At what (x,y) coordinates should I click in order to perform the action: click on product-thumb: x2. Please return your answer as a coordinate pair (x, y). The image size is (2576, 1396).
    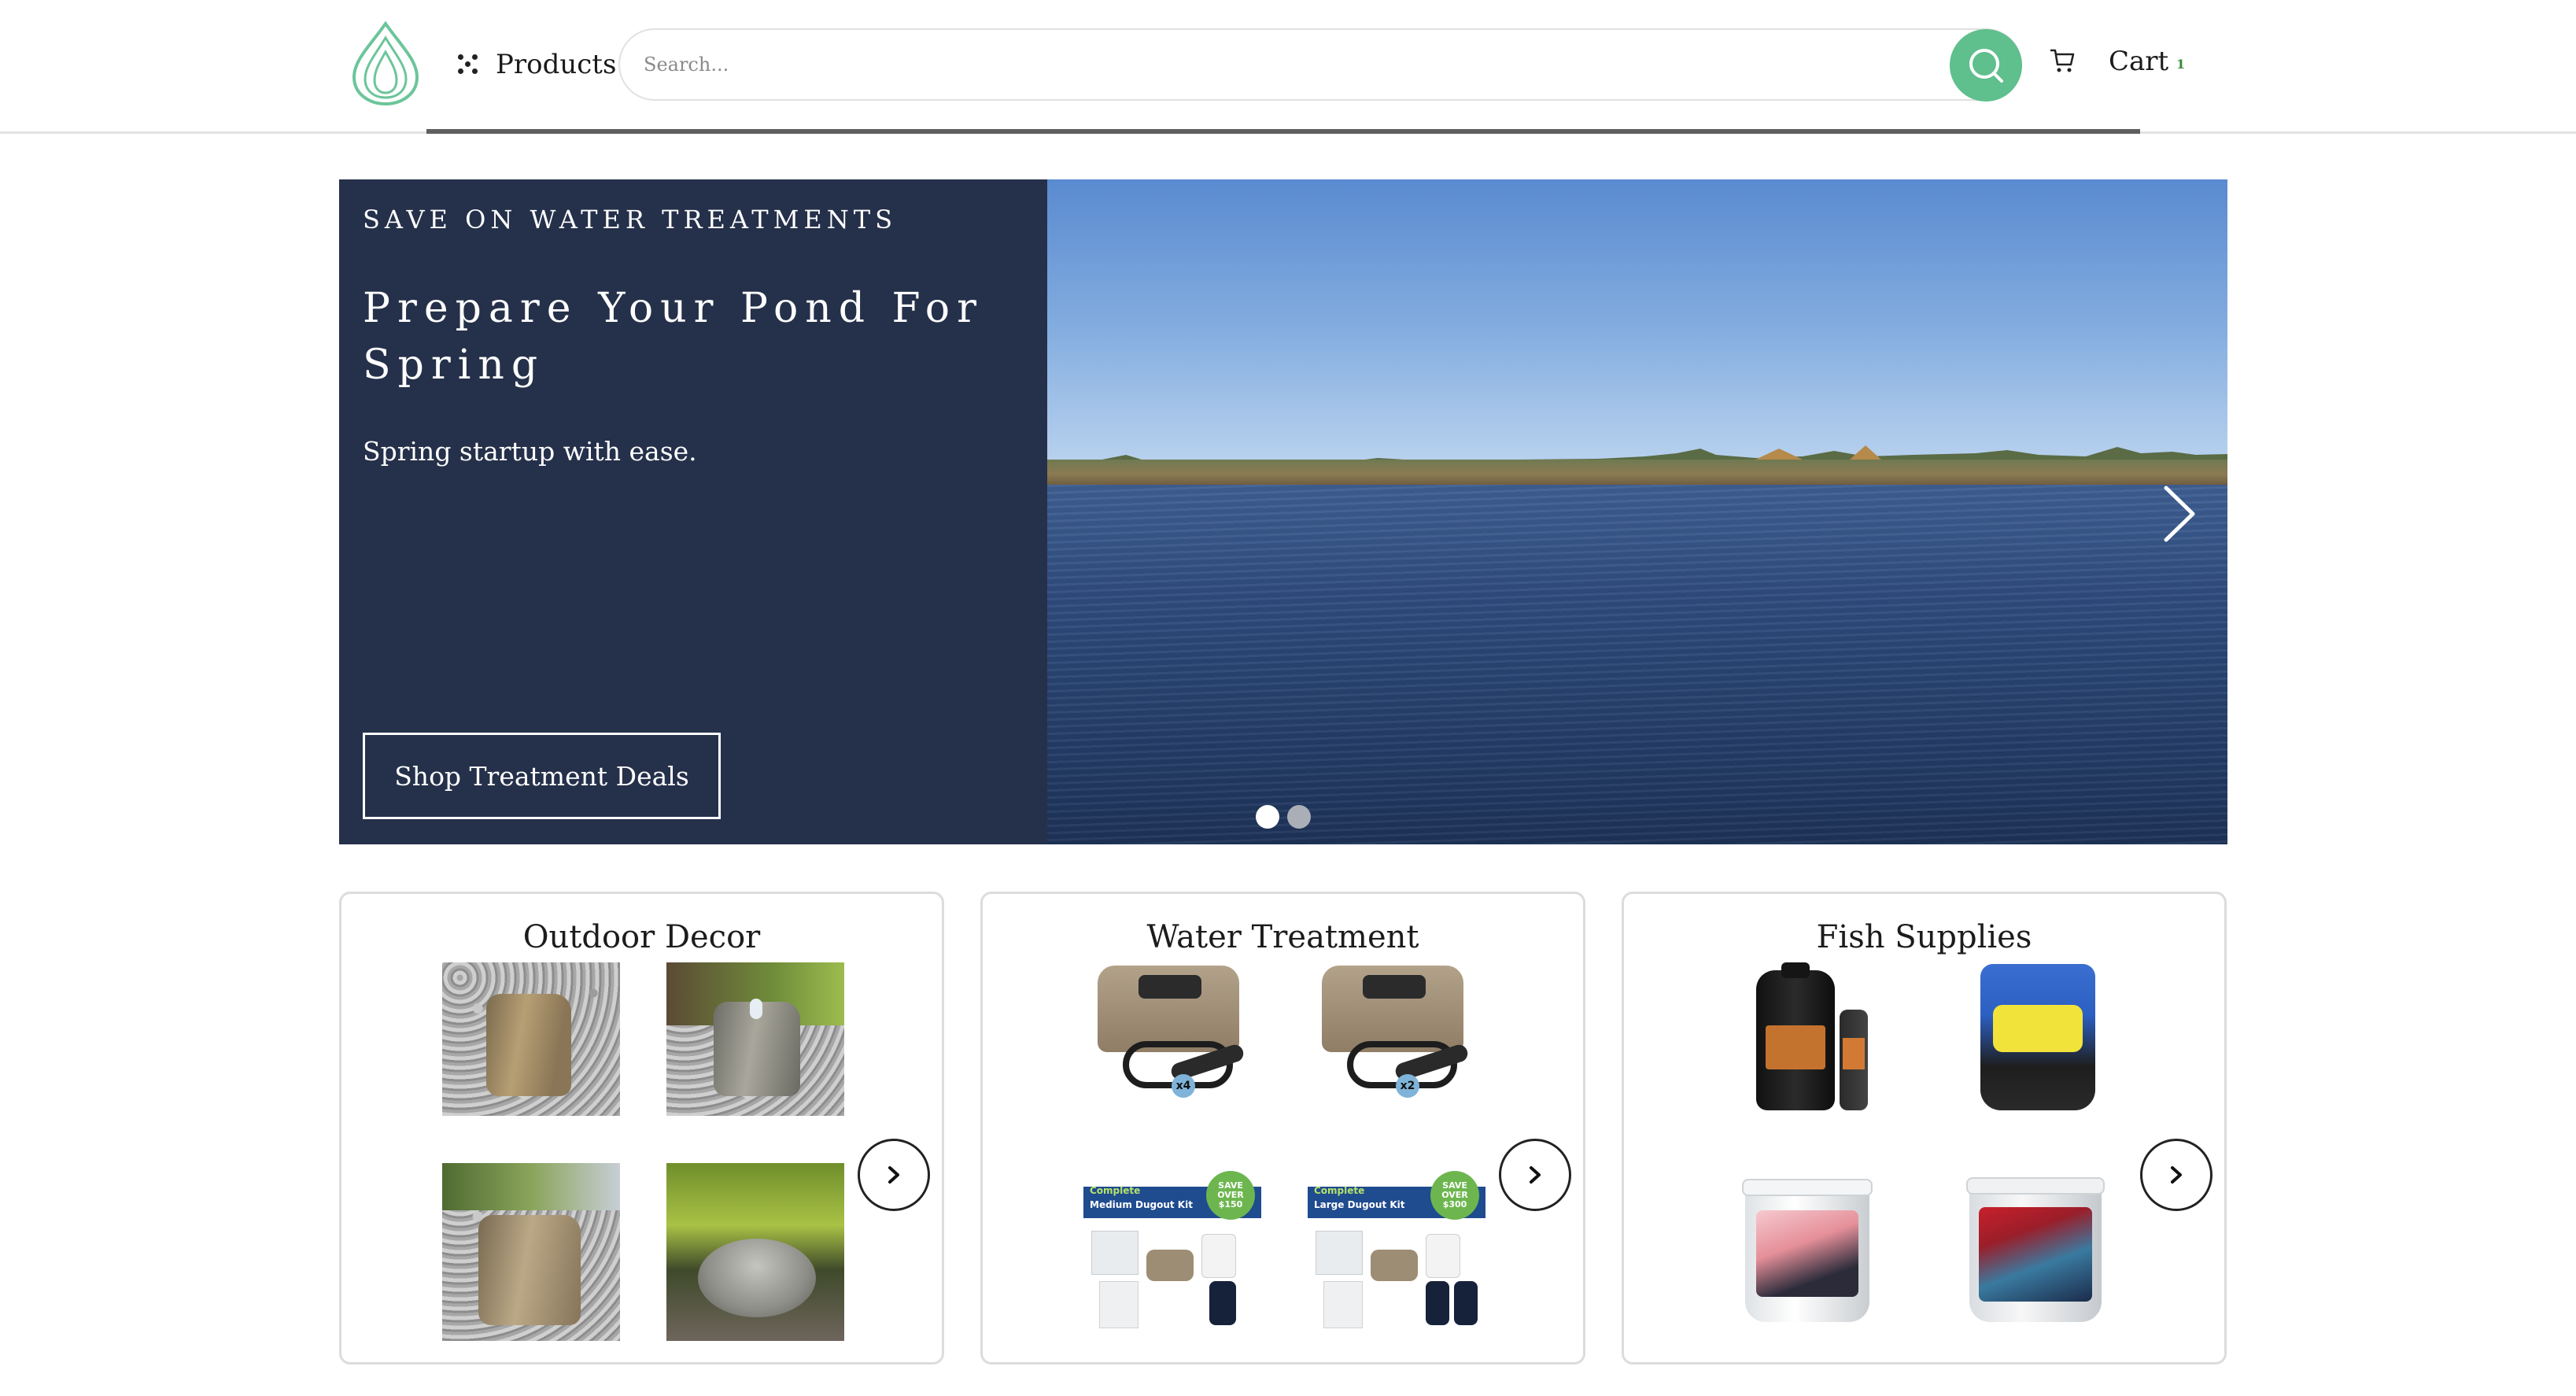
    Looking at the image, I should click on (1396, 1039).